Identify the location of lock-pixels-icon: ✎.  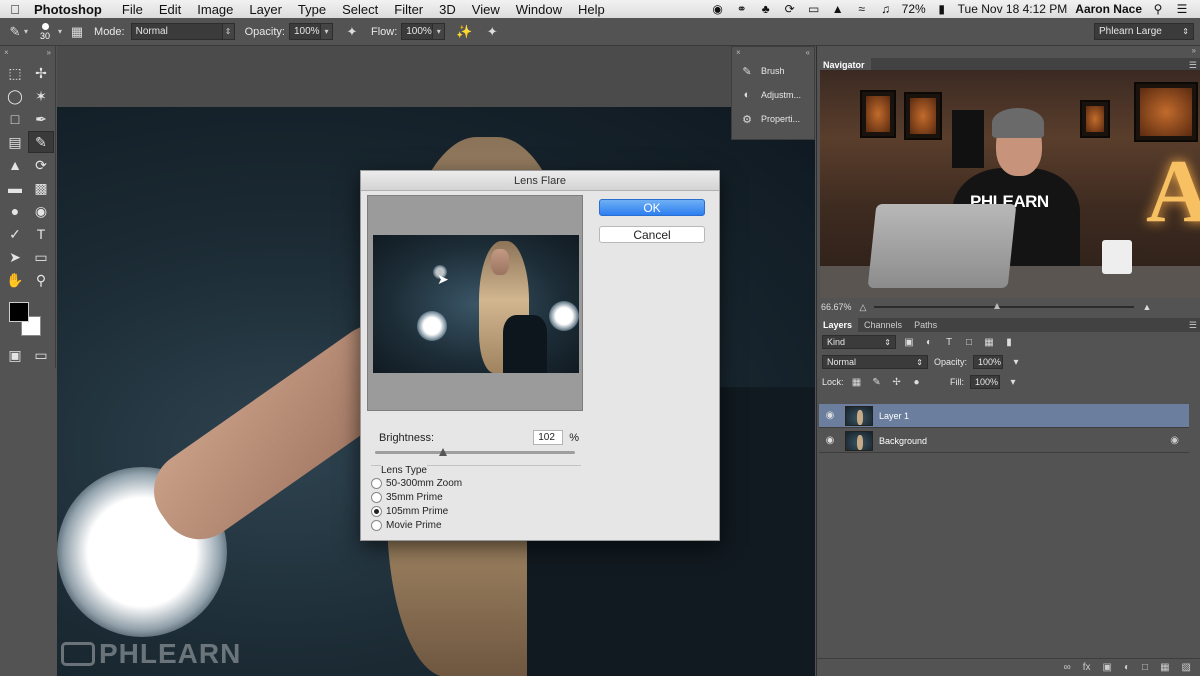
(877, 382).